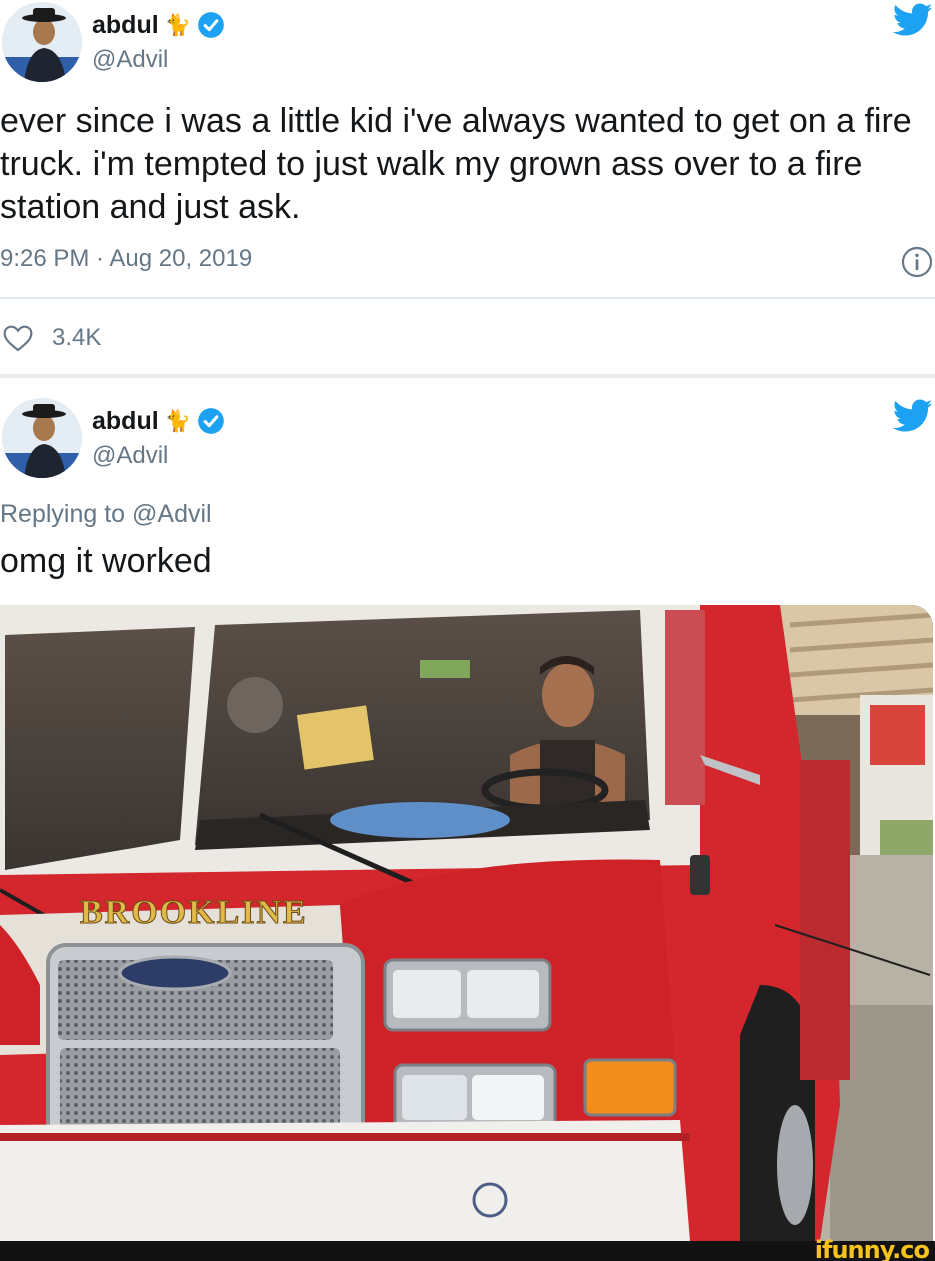  I want to click on user-avatar, so click(42, 42).